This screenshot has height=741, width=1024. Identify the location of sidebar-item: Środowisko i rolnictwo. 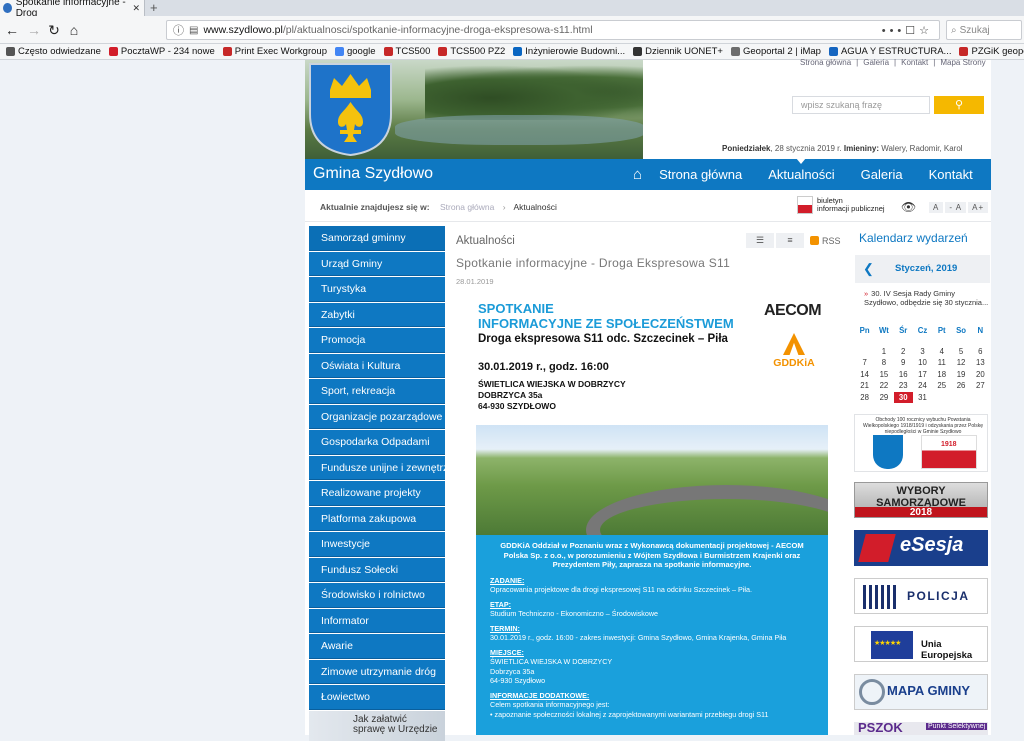
(377, 595).